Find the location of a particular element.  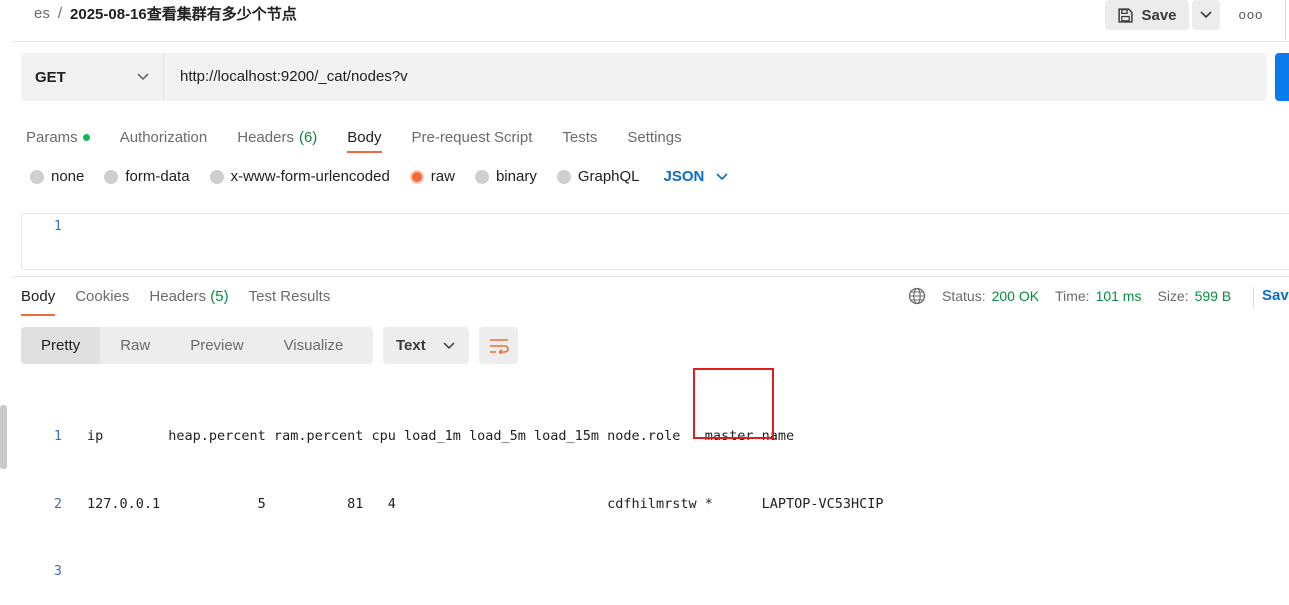

tab-response-headers-label: Headers is located at coordinates (178, 296).